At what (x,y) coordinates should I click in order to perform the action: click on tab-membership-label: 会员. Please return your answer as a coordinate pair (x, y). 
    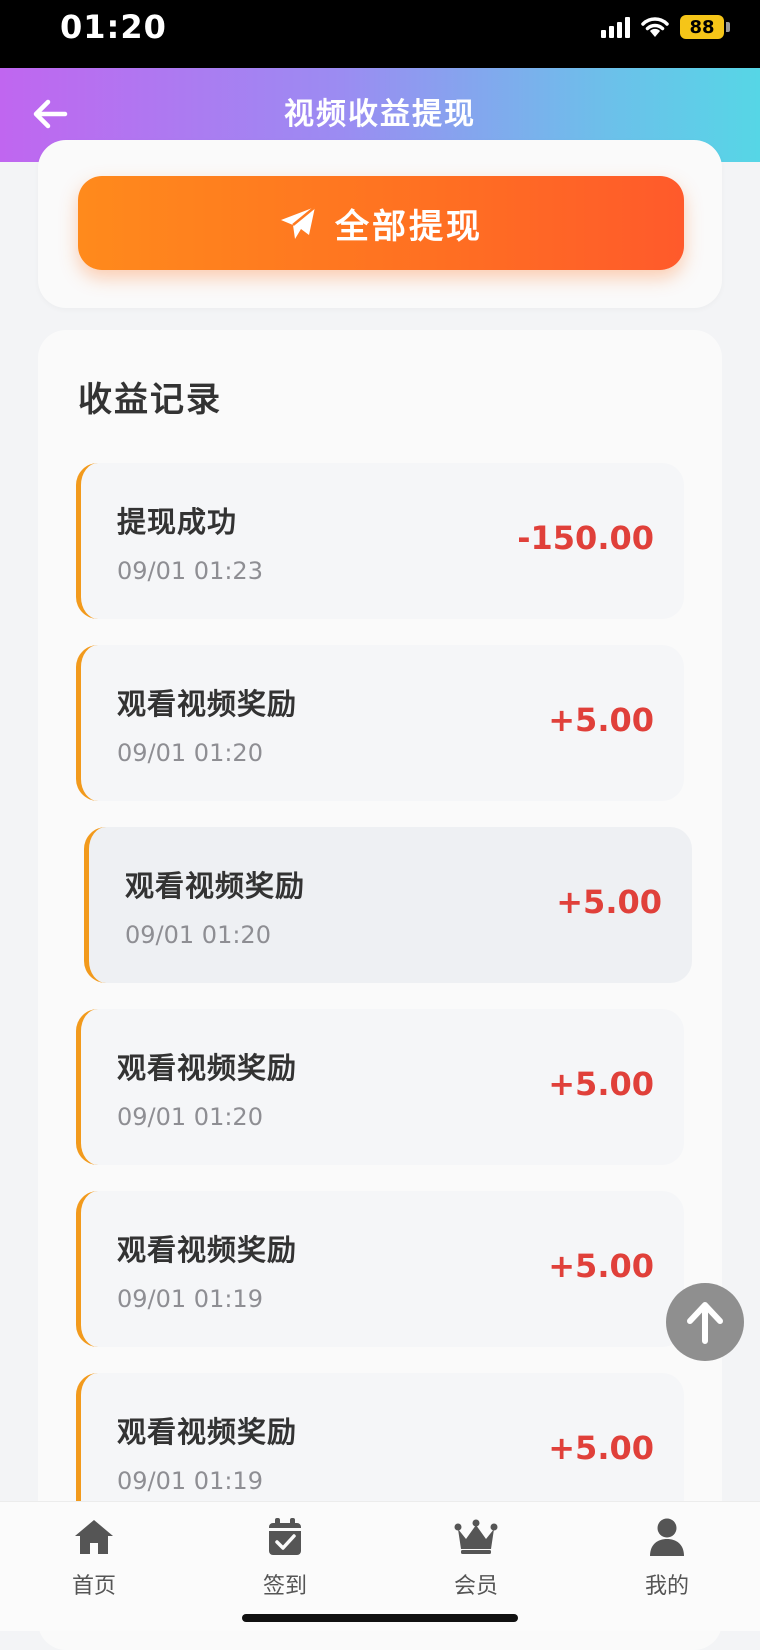
    Looking at the image, I should click on (475, 1586).